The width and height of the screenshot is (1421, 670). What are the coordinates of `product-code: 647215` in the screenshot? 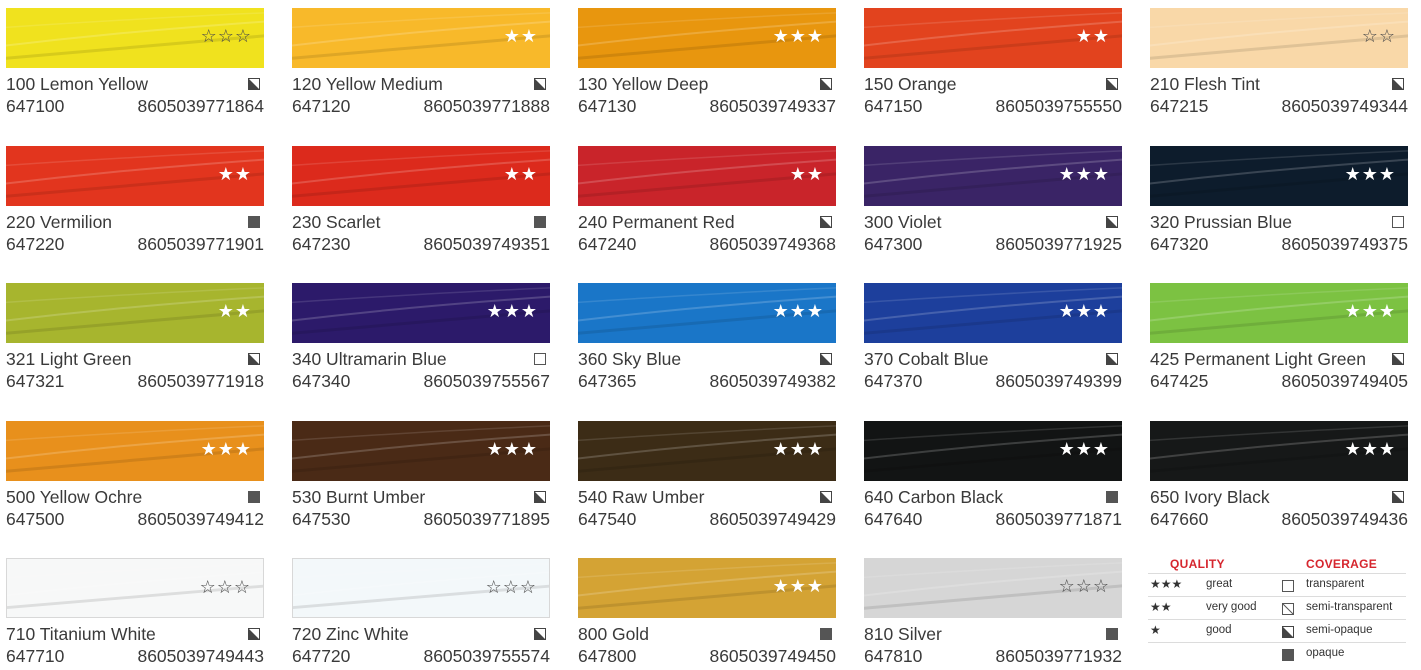 It's located at (1179, 106).